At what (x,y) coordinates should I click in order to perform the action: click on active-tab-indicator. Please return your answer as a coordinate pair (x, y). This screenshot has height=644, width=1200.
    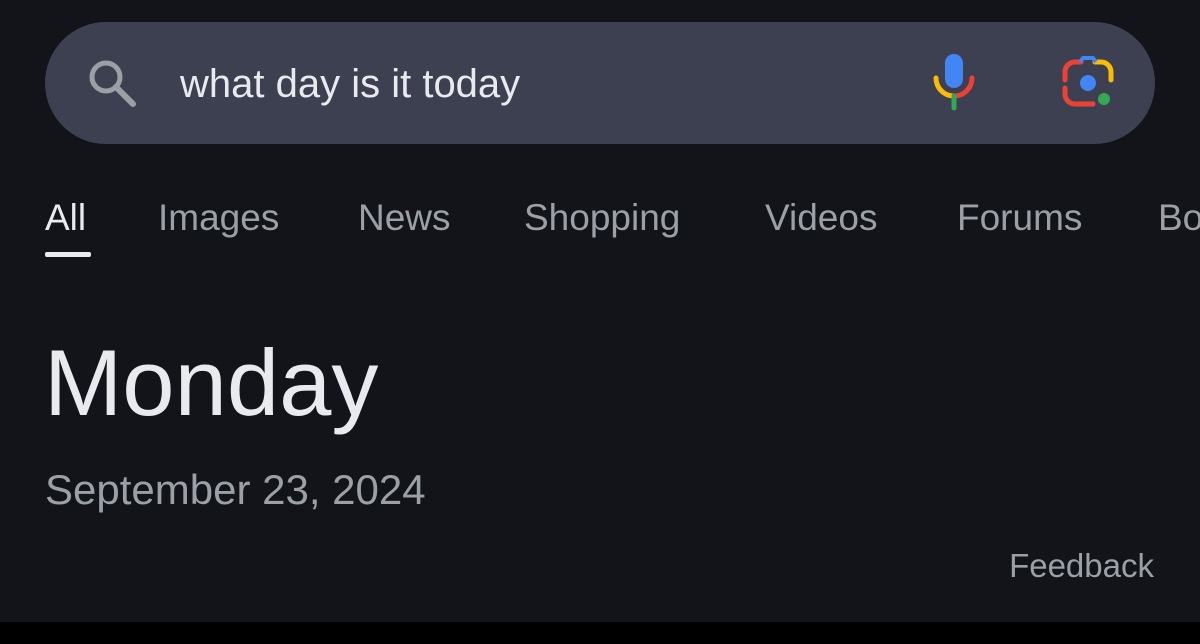
    Looking at the image, I should click on (68, 254).